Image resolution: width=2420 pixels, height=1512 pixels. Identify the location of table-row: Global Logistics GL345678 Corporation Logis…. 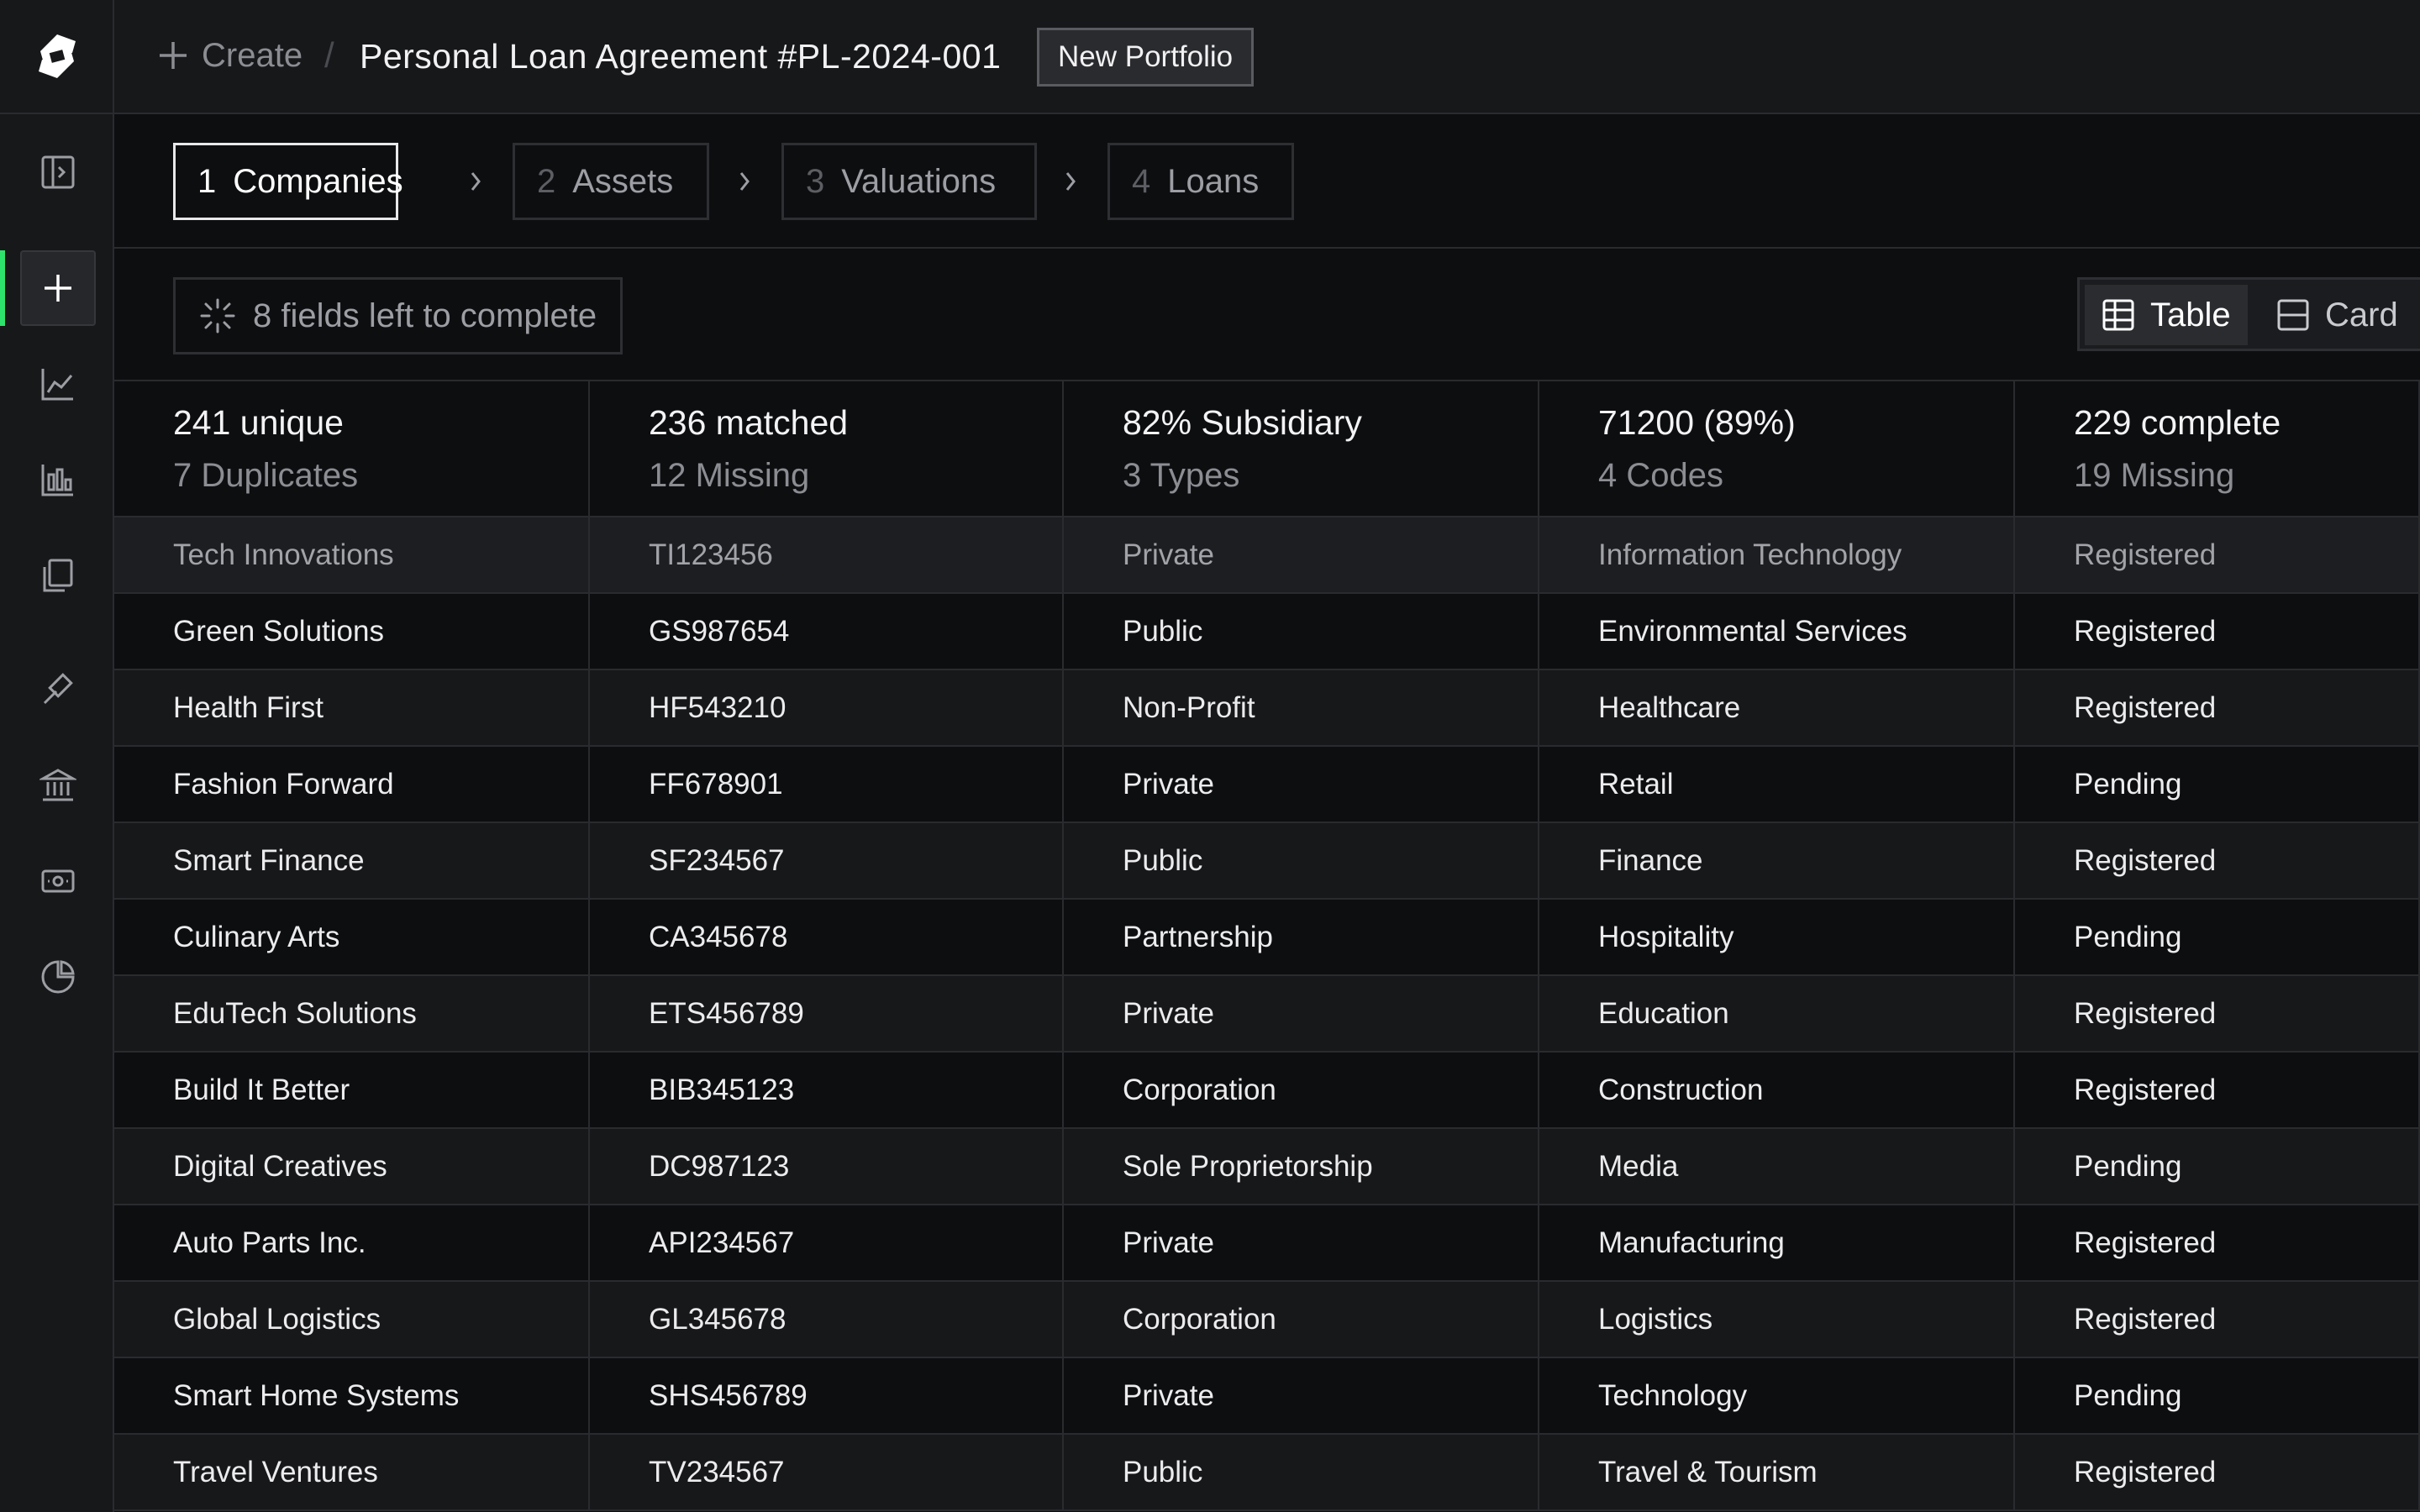
(1267, 1320).